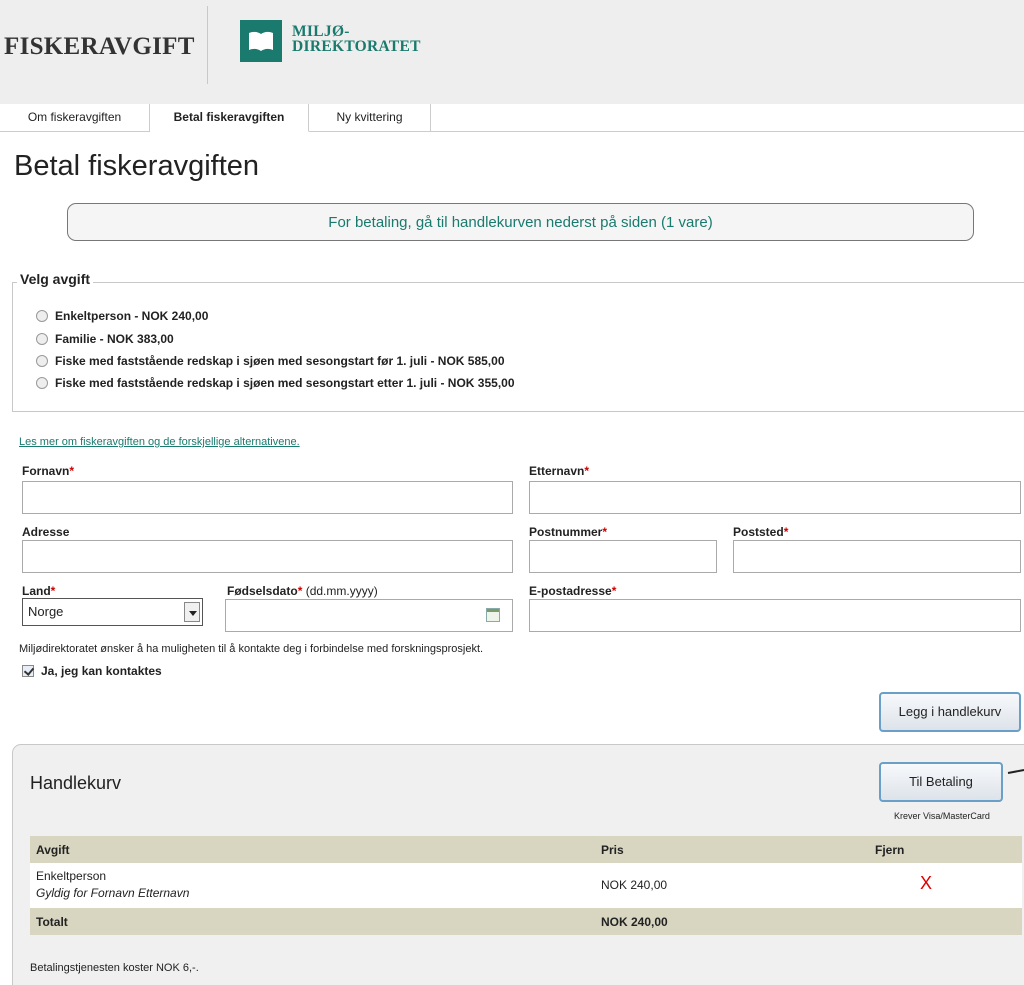 The width and height of the screenshot is (1024, 985). What do you see at coordinates (114, 968) in the screenshot?
I see `payment-fee-note: Betalingstjenesten koster NOK 6,-.` at bounding box center [114, 968].